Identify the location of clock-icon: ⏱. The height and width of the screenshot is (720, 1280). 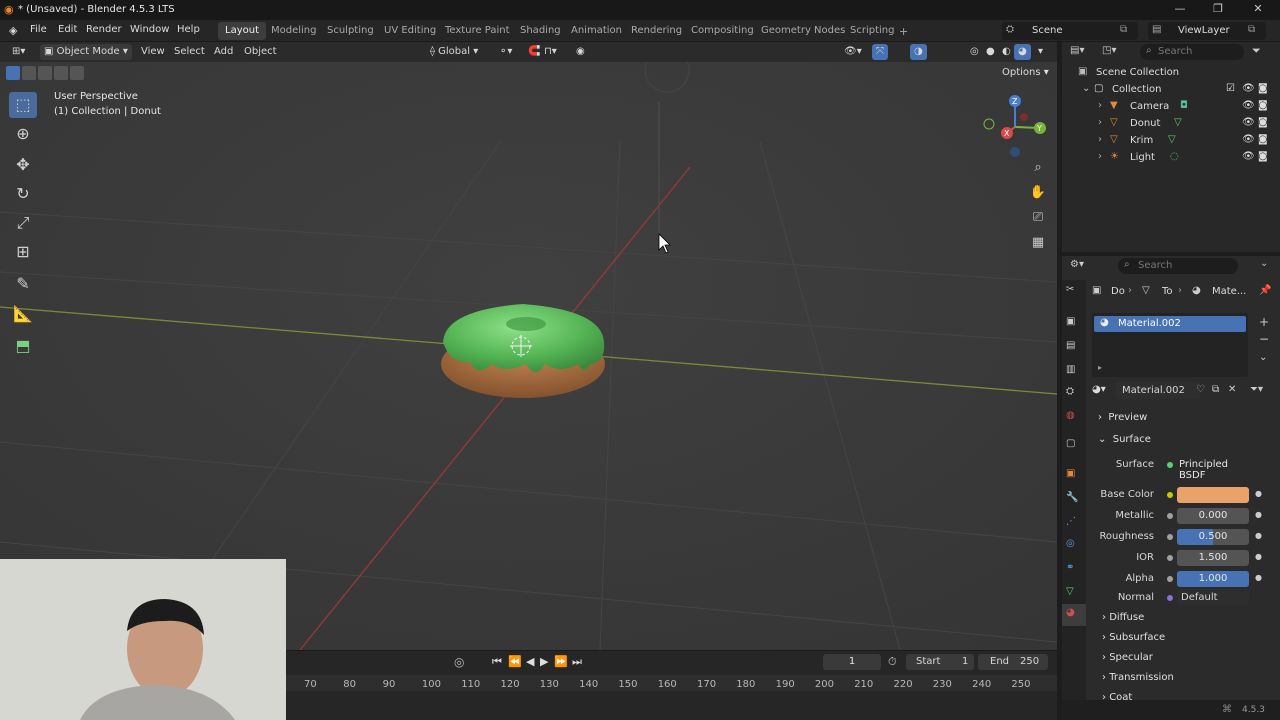
(892, 662).